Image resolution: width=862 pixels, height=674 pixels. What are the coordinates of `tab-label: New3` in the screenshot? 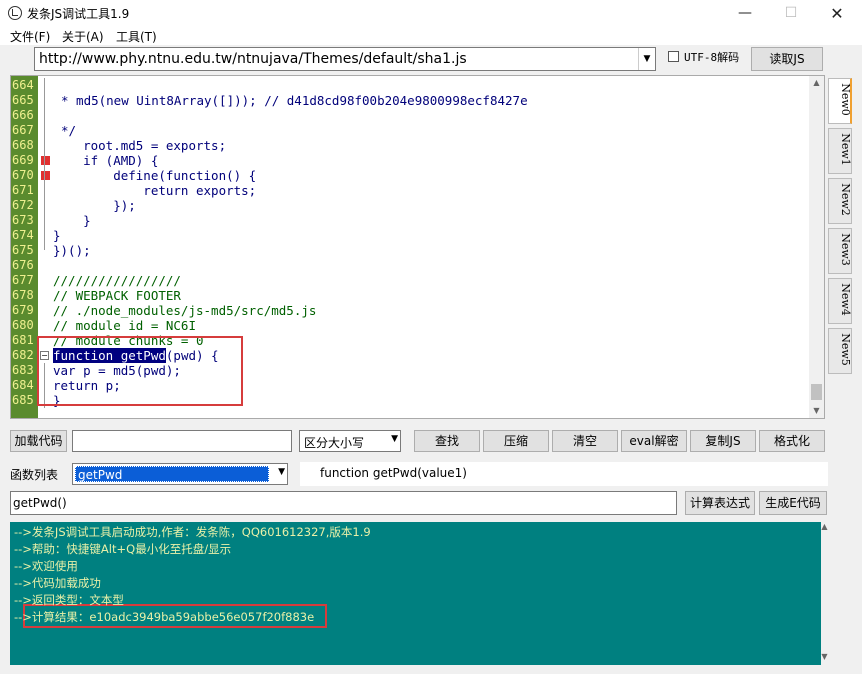 It's located at (845, 249).